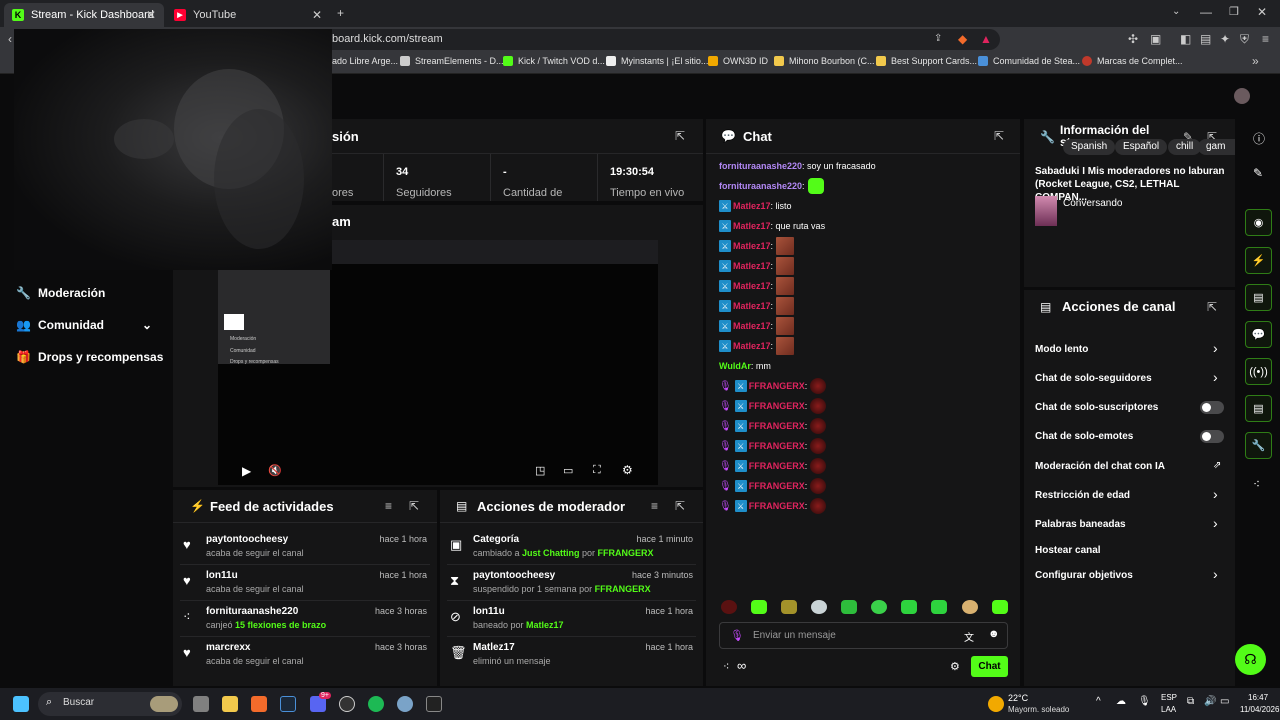 This screenshot has width=1280, height=720. I want to click on battery-icon: ▭, so click(1224, 701).